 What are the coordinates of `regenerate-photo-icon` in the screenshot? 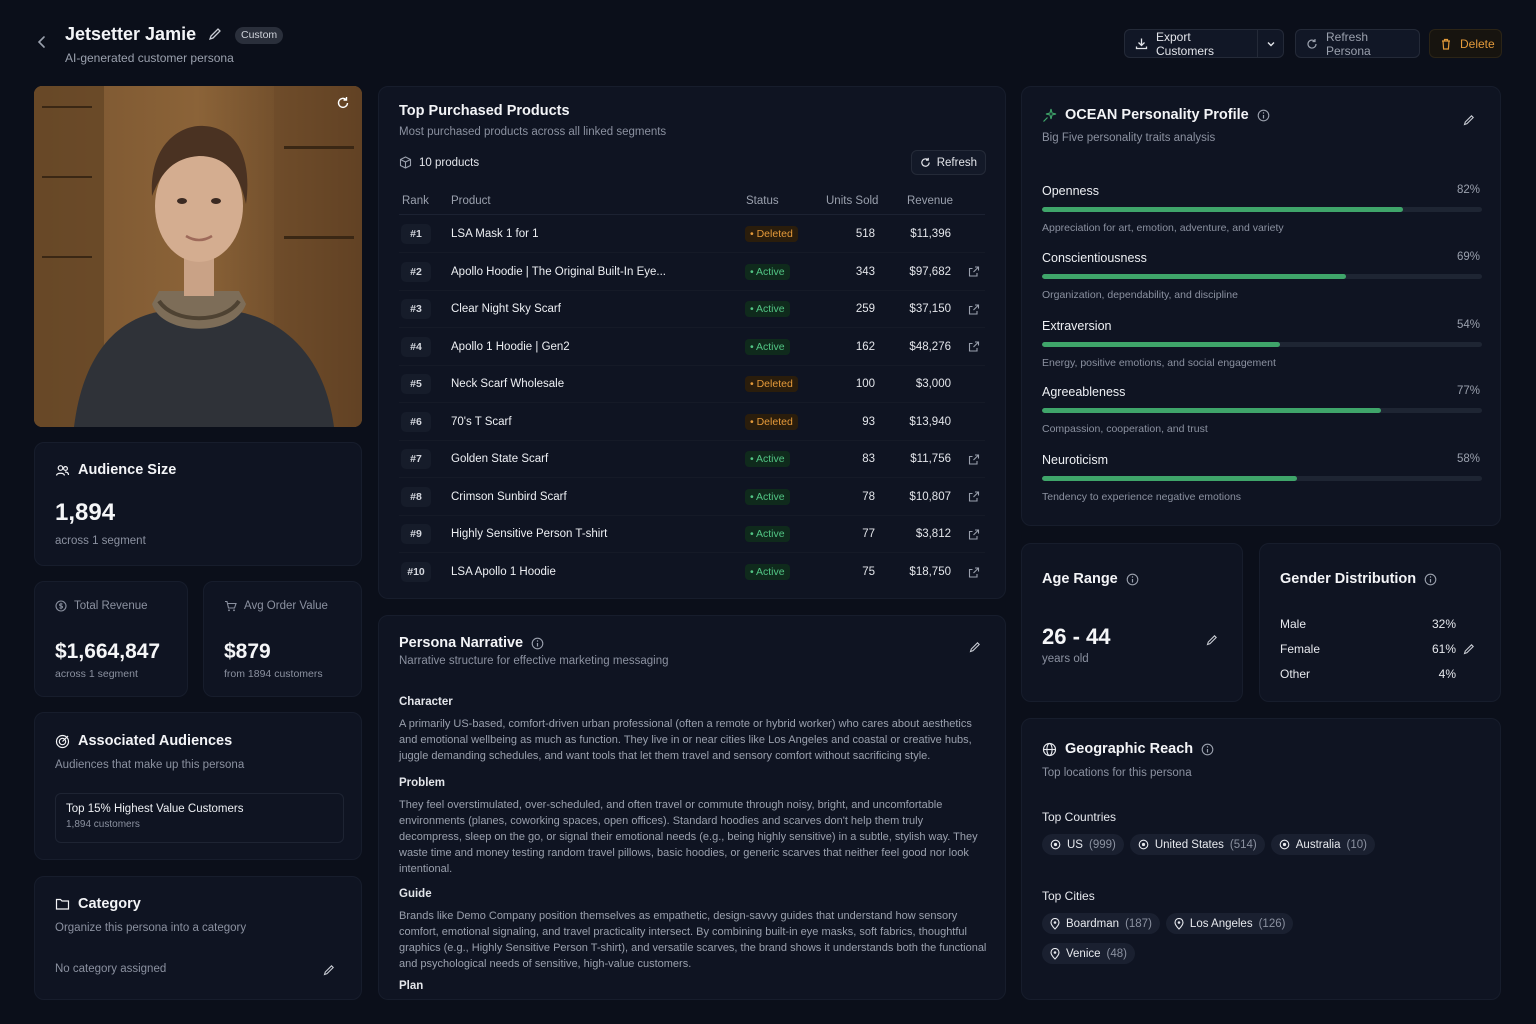 It's located at (343, 103).